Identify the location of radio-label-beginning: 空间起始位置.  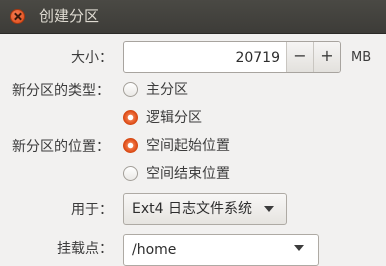
(188, 146).